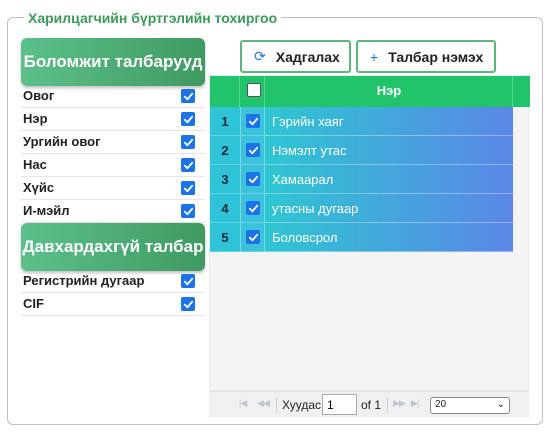  I want to click on field-label: Нас, so click(35, 164).